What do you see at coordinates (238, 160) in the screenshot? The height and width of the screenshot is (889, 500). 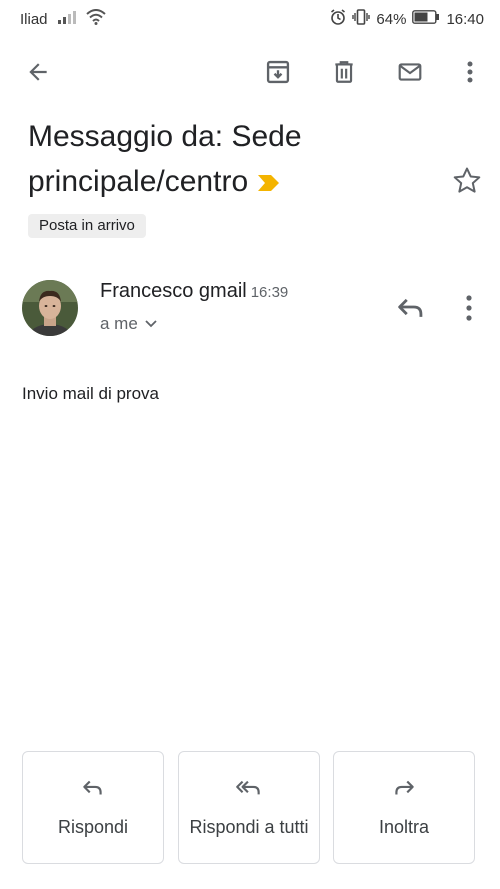 I see `email-subject: Messaggio da: Sede principale/centro` at bounding box center [238, 160].